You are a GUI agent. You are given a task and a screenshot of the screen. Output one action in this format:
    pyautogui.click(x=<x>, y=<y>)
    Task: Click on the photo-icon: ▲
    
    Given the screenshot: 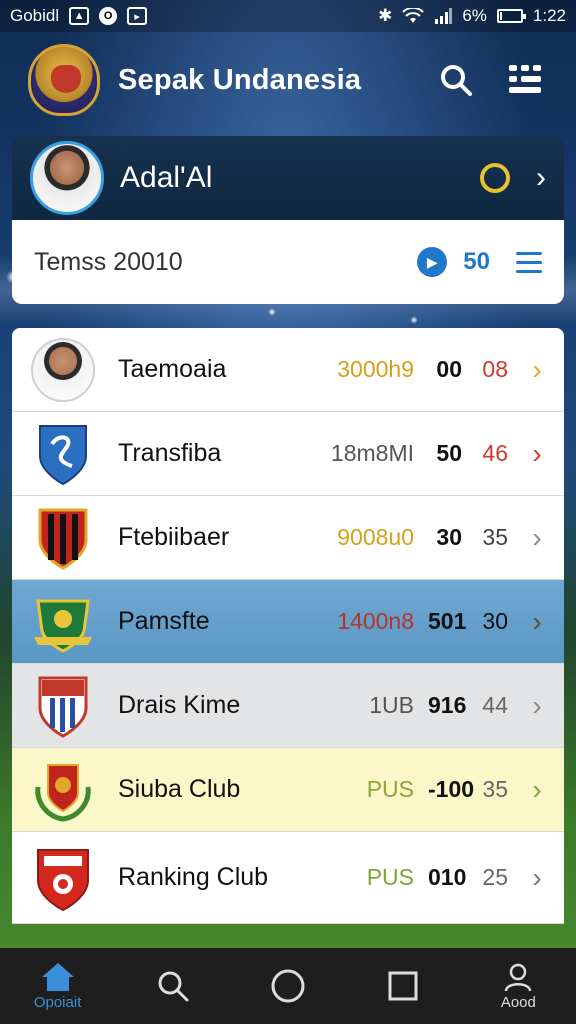 What is the action you would take?
    pyautogui.click(x=79, y=16)
    